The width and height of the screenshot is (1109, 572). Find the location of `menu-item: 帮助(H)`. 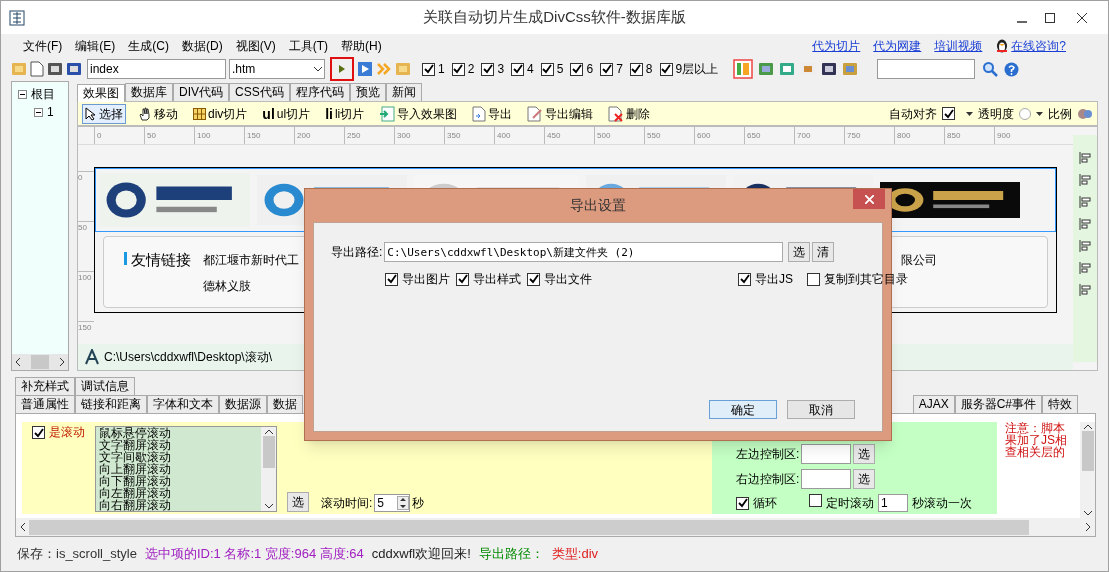

menu-item: 帮助(H) is located at coordinates (361, 45).